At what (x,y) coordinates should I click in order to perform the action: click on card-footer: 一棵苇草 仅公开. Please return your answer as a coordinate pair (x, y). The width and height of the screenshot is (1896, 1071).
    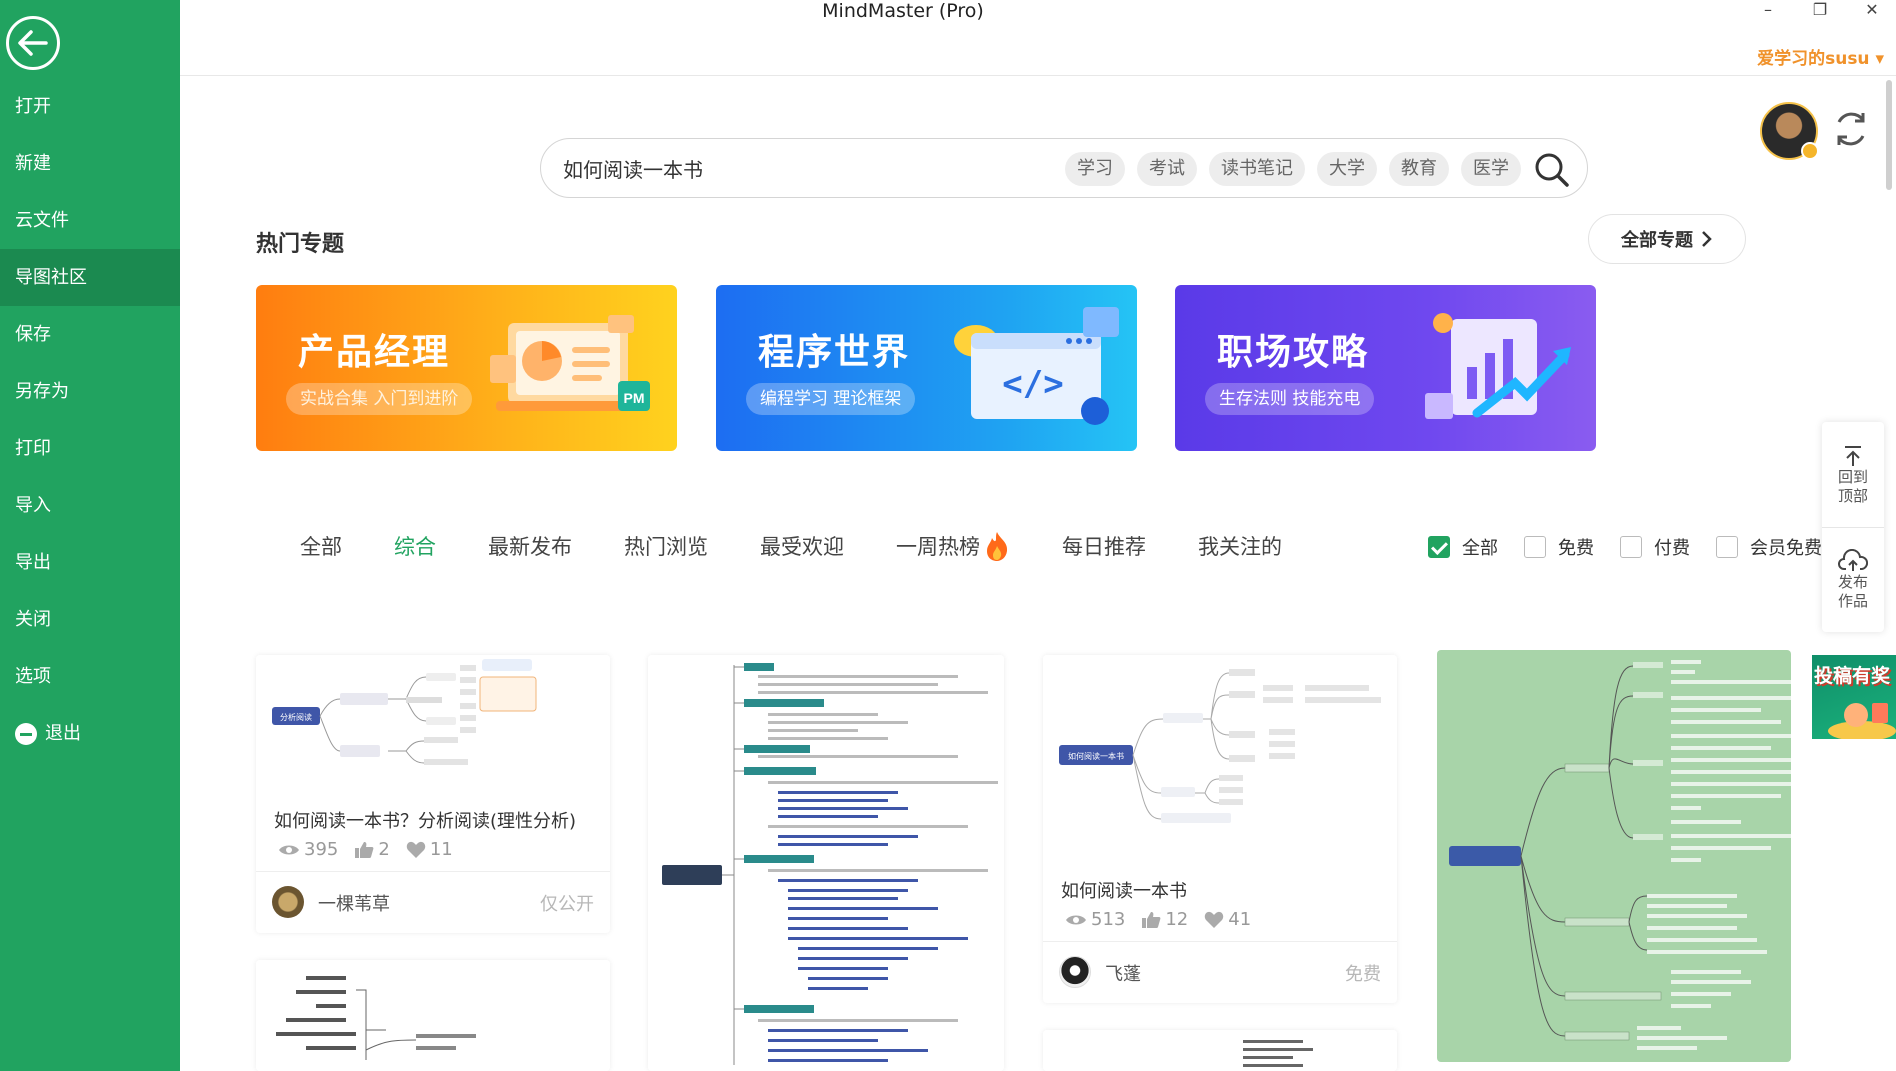
    Looking at the image, I should click on (433, 902).